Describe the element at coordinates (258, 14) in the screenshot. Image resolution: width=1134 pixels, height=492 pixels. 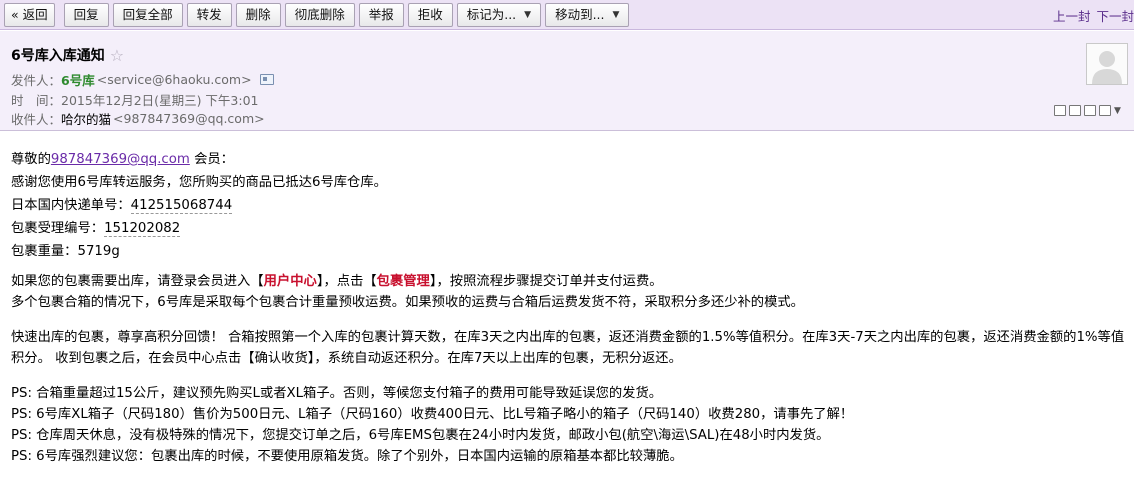
I see `delete-button: 删除` at that location.